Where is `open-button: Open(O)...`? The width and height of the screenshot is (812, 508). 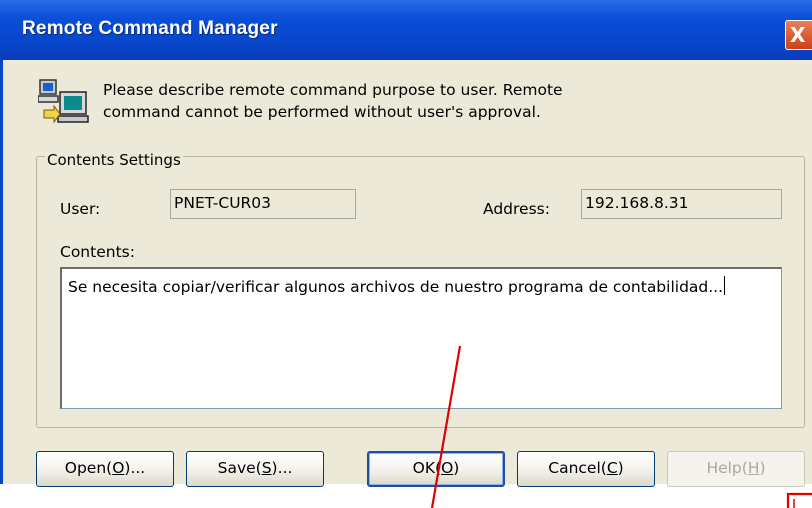 open-button: Open(O)... is located at coordinates (105, 469).